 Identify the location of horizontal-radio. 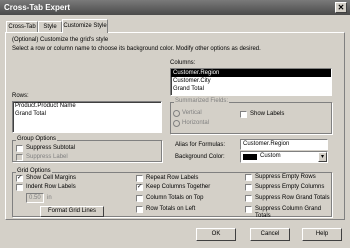
(176, 123).